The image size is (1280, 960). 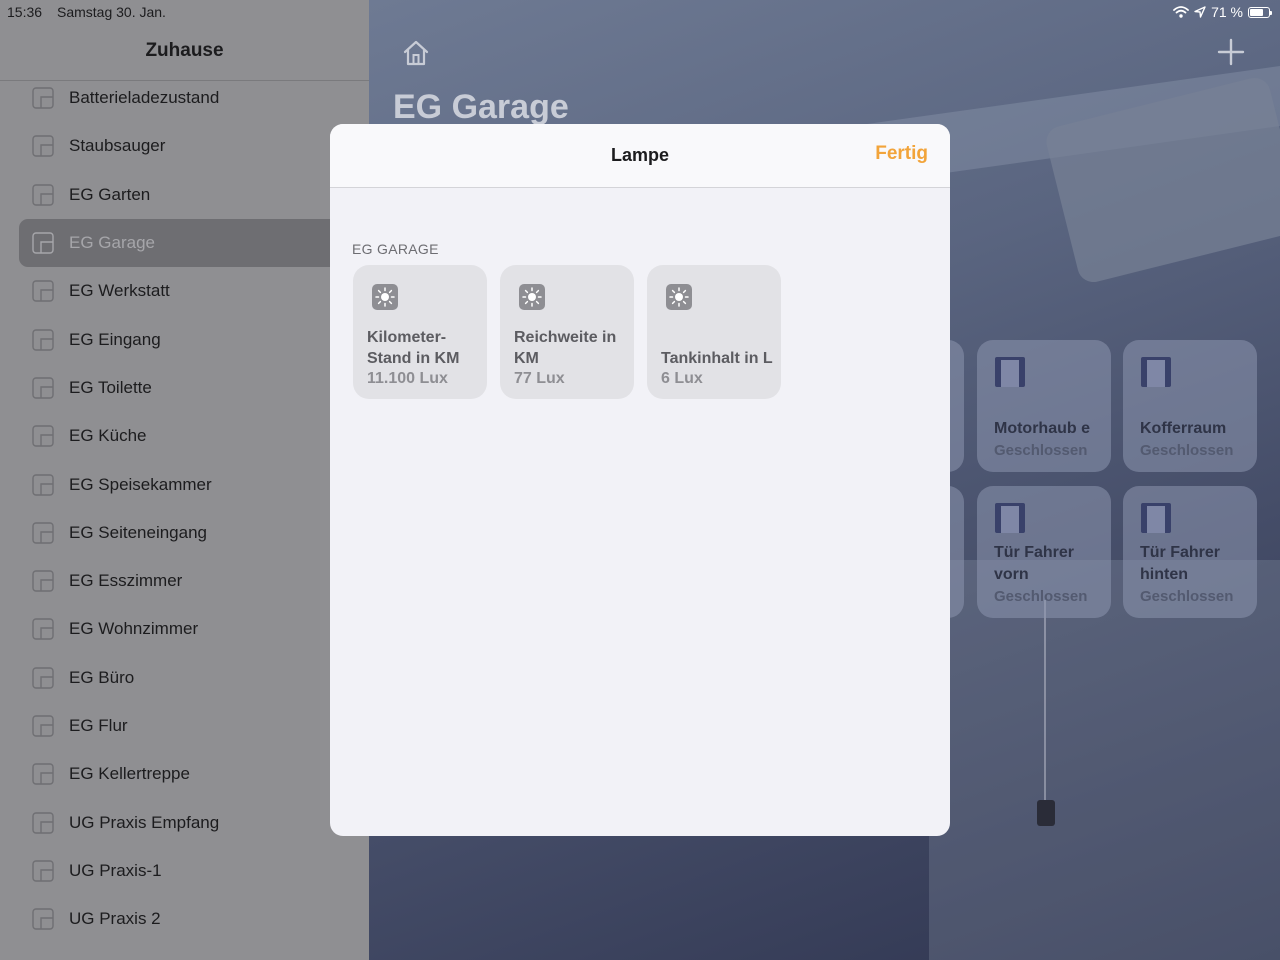 I want to click on modal-title: Lampe, so click(x=640, y=155).